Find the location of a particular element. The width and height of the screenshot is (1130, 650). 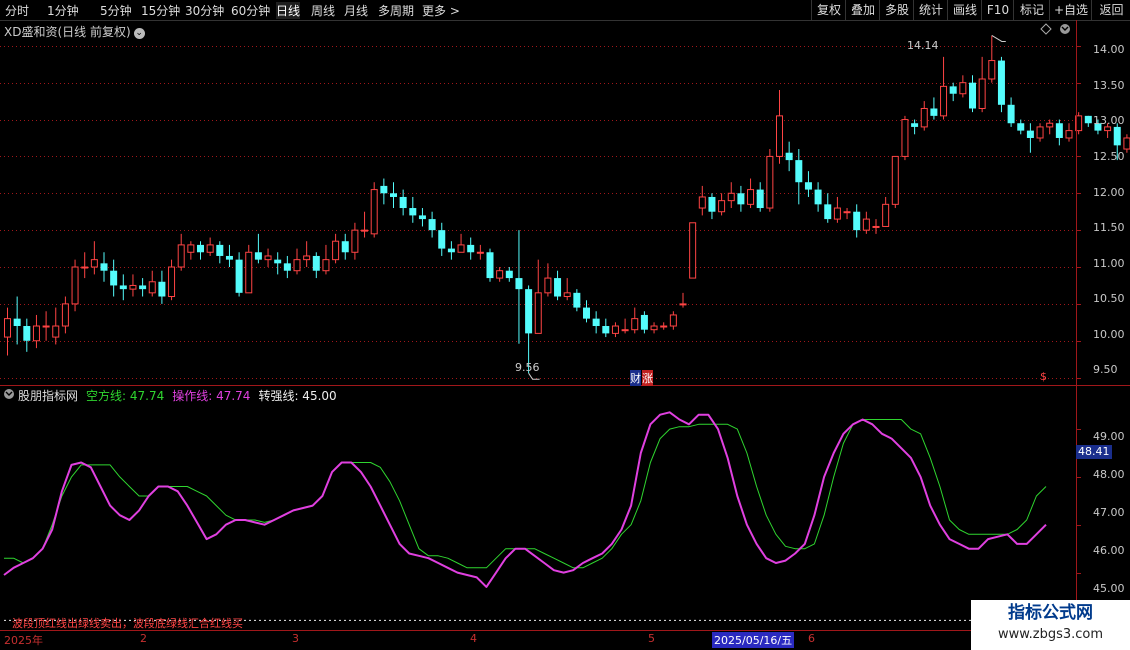

strategy-note: 波段顶红线出绿线卖出，波段底绿线汇合红线买 is located at coordinates (127, 623).